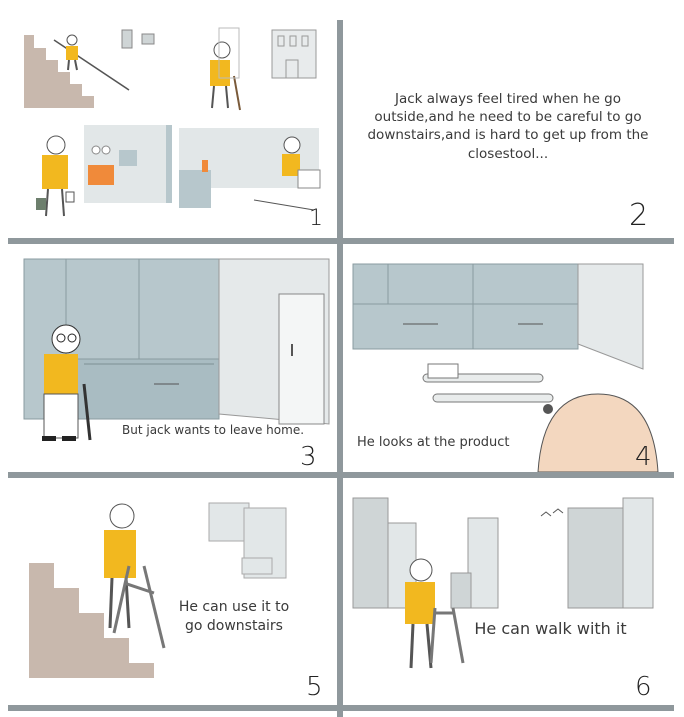  Describe the element at coordinates (503, 583) in the screenshot. I see `panel-6-illustration` at that location.